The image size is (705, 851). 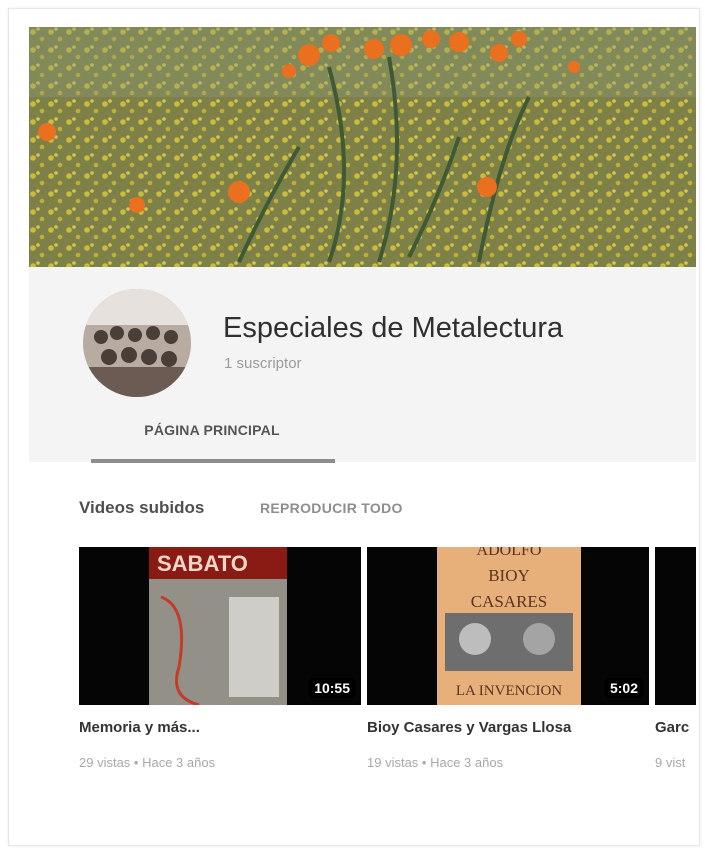 I want to click on video-duration: 5:02, so click(x=623, y=688).